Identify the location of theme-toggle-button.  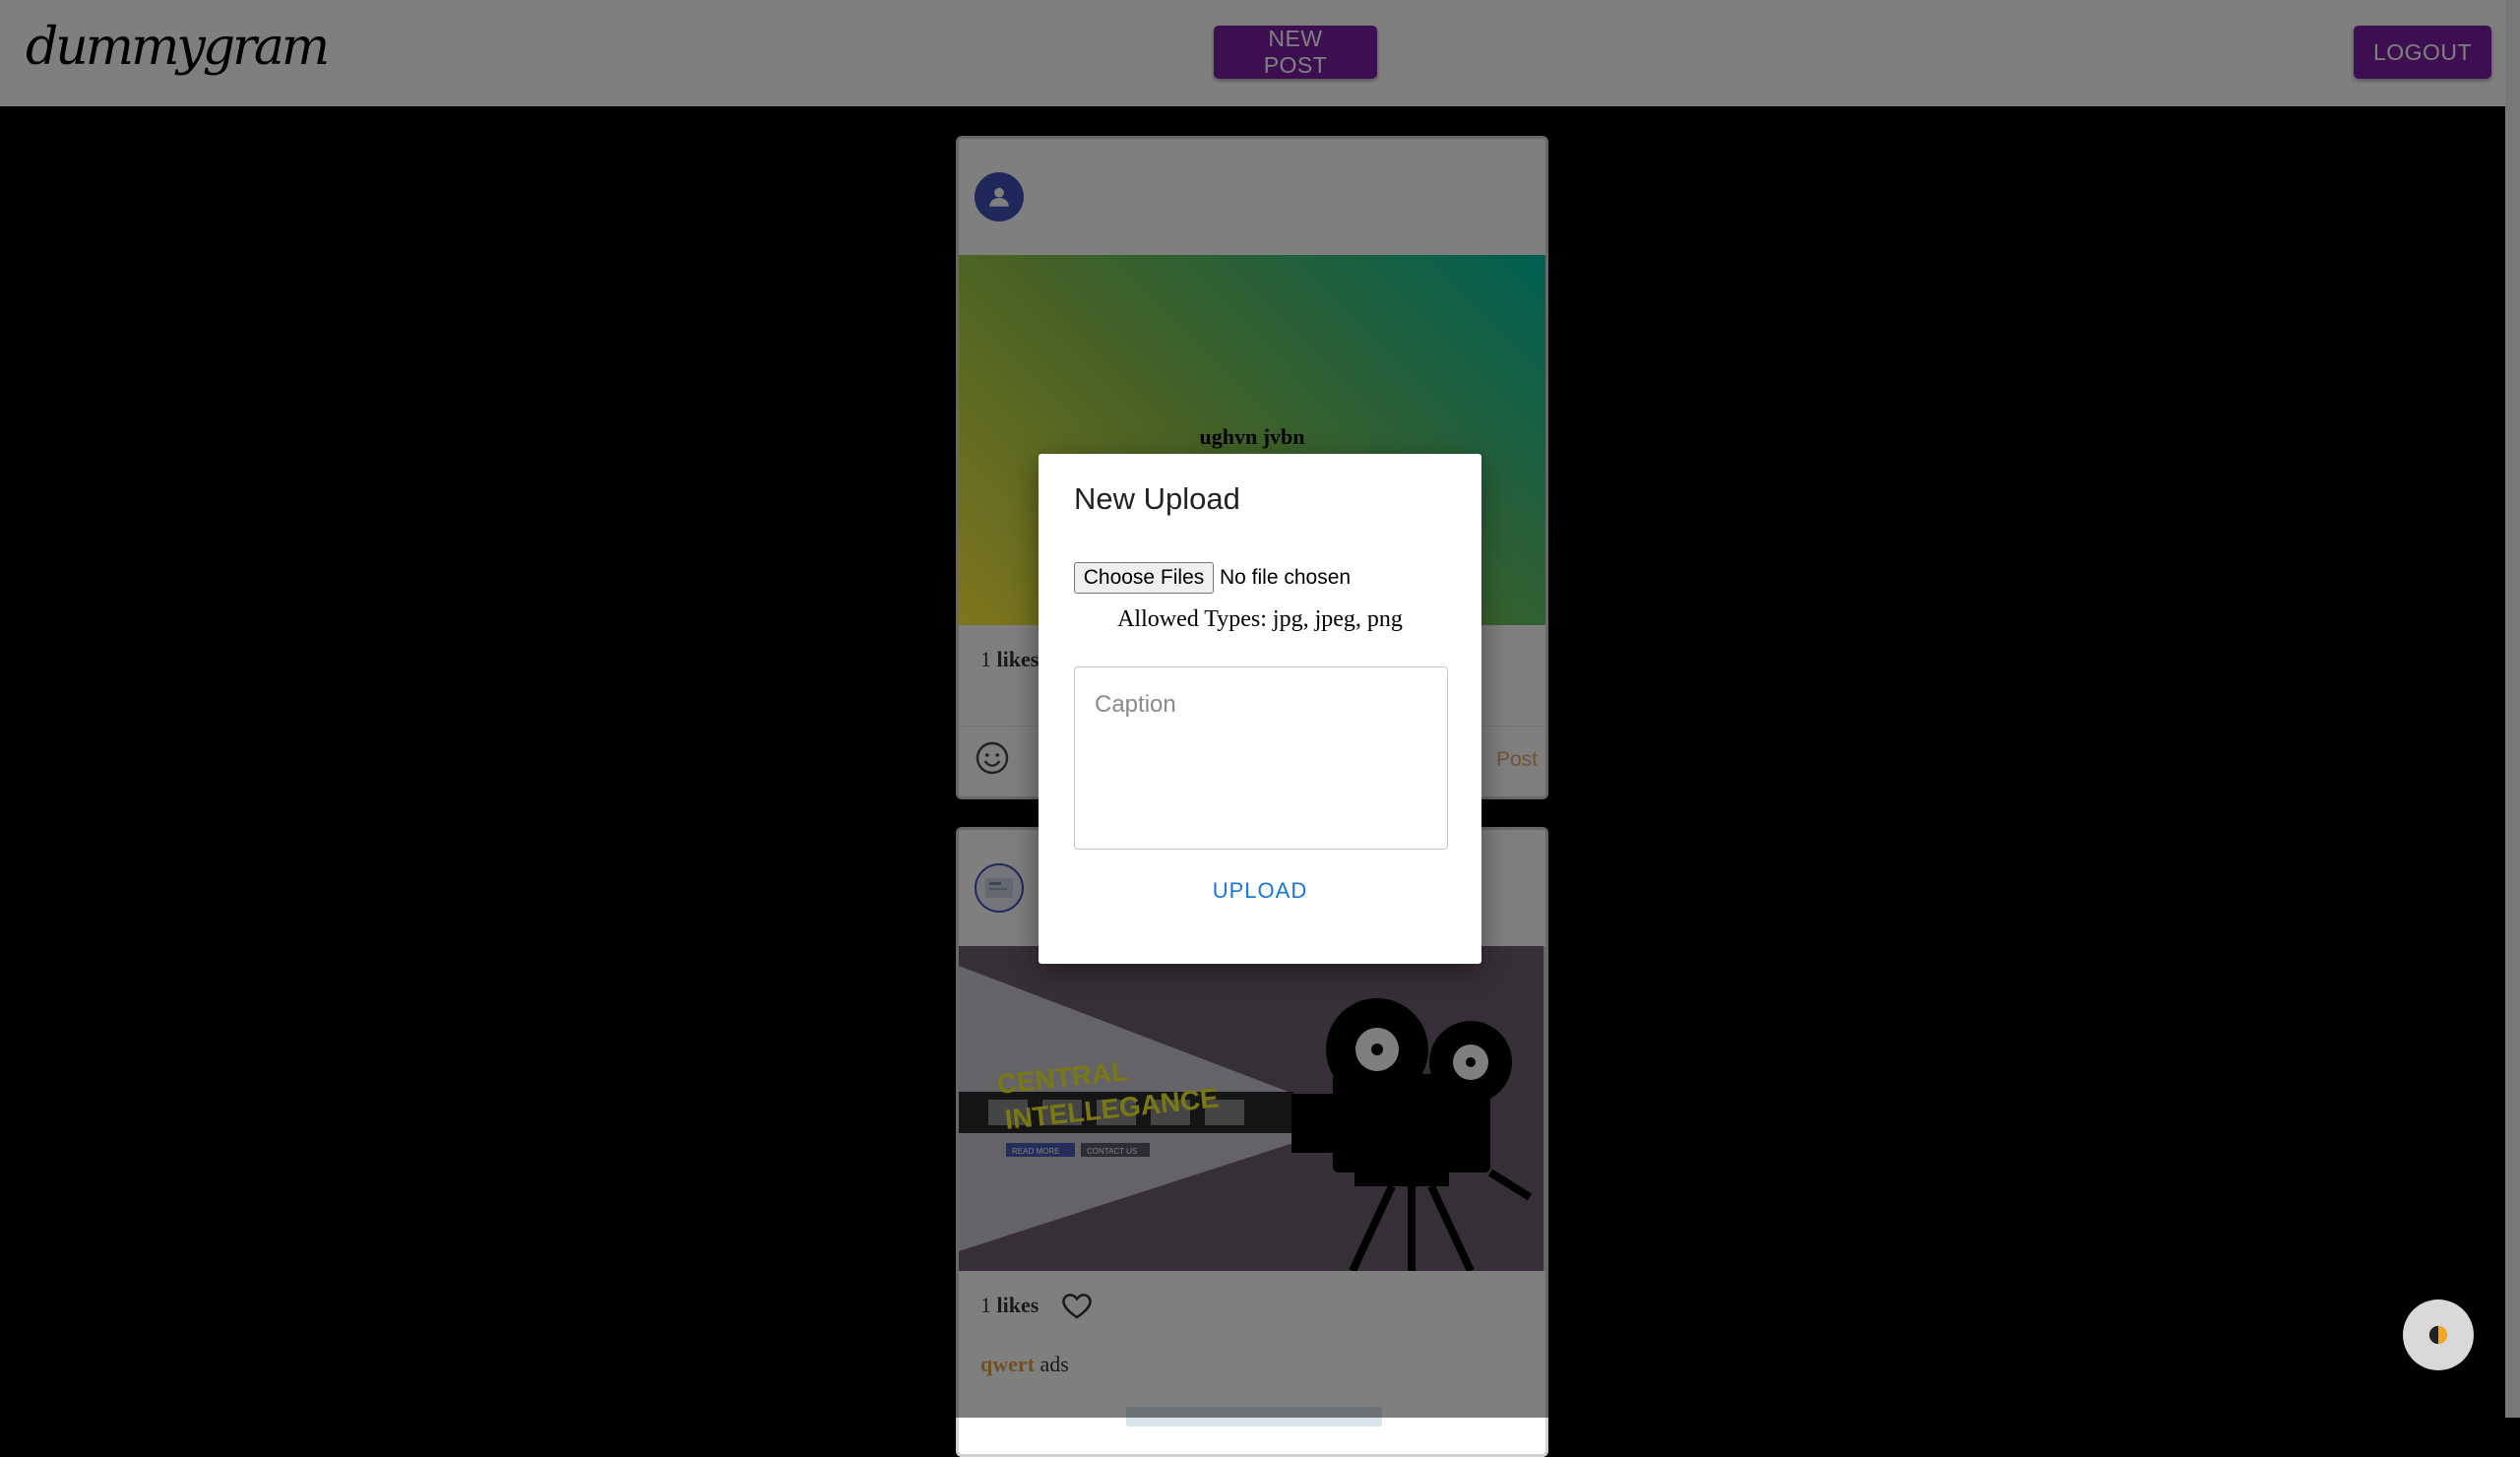
(2438, 1334).